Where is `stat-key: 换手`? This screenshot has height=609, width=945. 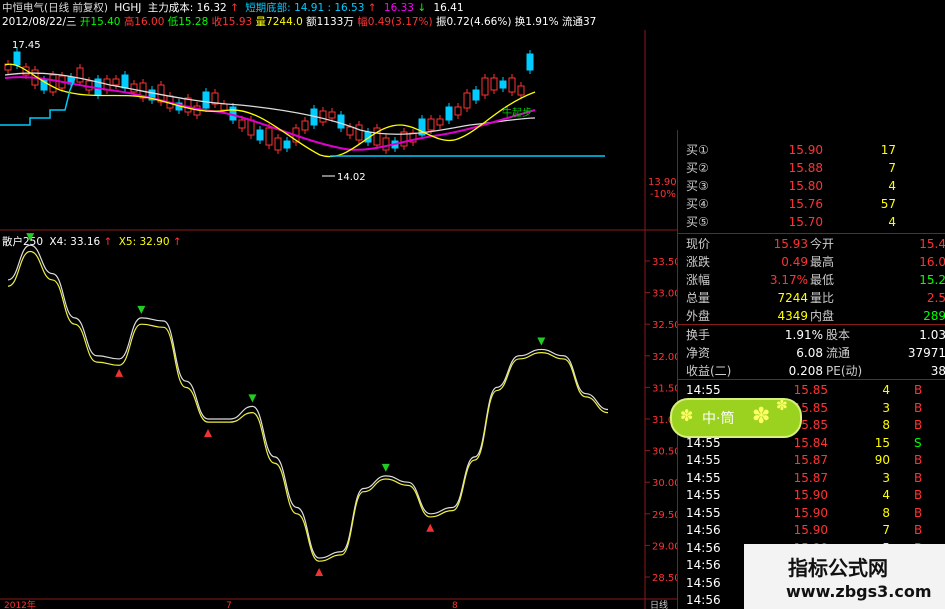
stat-key: 换手 is located at coordinates (698, 335).